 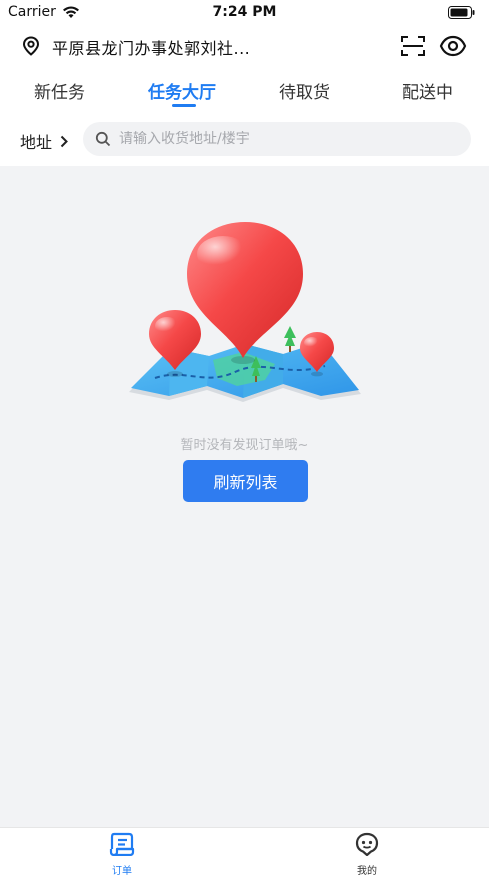 What do you see at coordinates (31, 46) in the screenshot?
I see `location-pin-icon` at bounding box center [31, 46].